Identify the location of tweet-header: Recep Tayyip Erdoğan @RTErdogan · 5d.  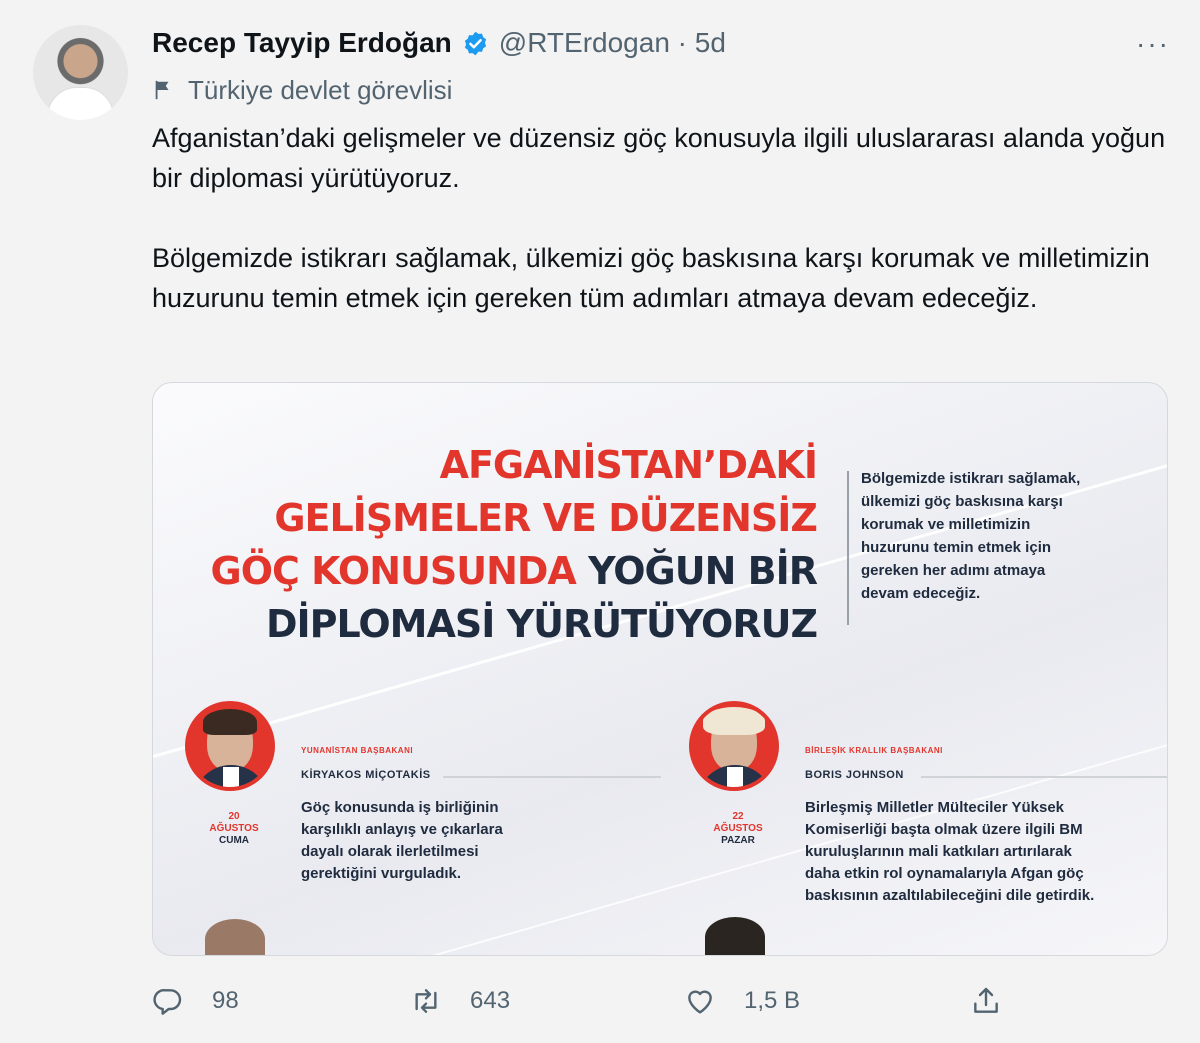
(439, 43).